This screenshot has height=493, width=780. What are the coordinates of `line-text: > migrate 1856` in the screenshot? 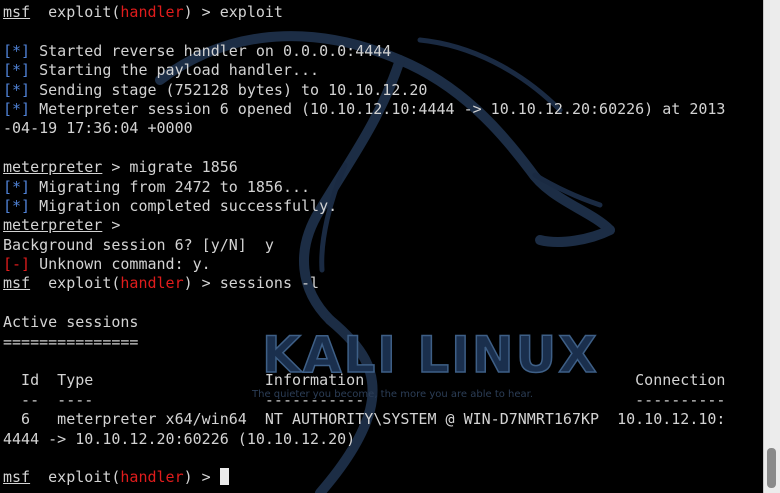 It's located at (170, 167).